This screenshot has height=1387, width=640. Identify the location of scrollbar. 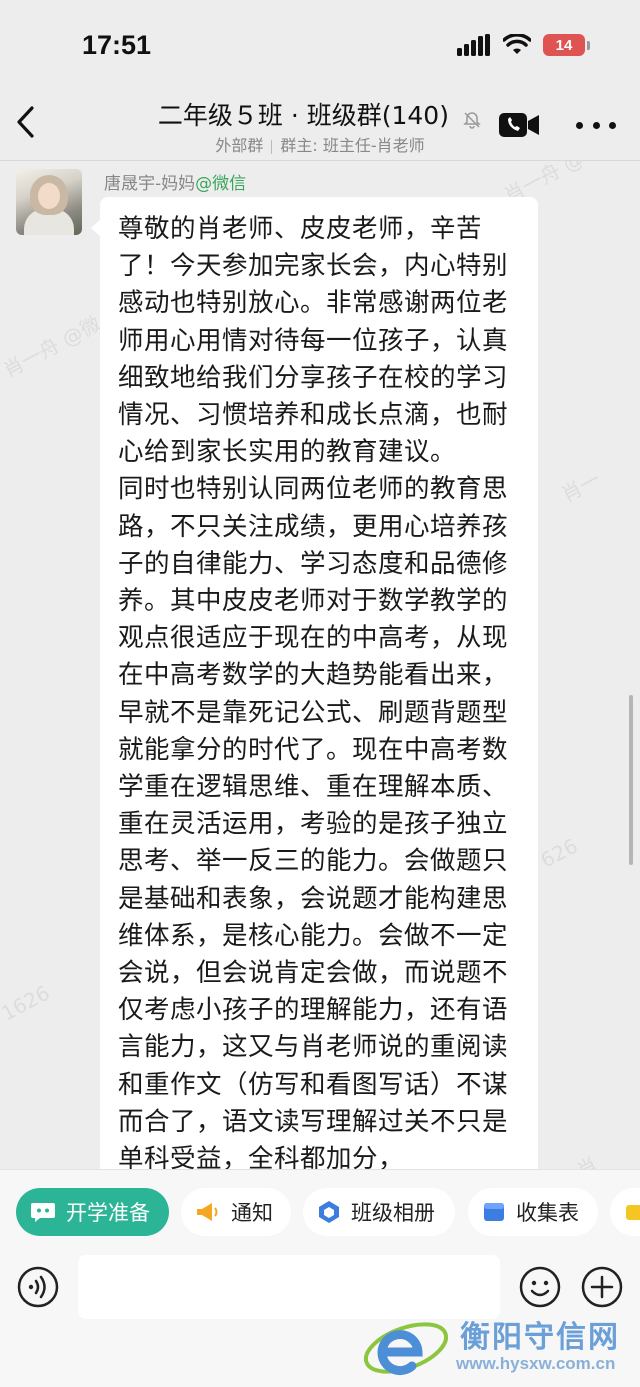
(631, 780).